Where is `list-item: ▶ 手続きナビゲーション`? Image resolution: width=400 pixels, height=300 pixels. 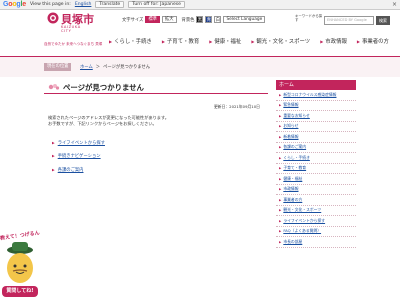
list-item: ▶ 手続きナビゲーション is located at coordinates (78, 156).